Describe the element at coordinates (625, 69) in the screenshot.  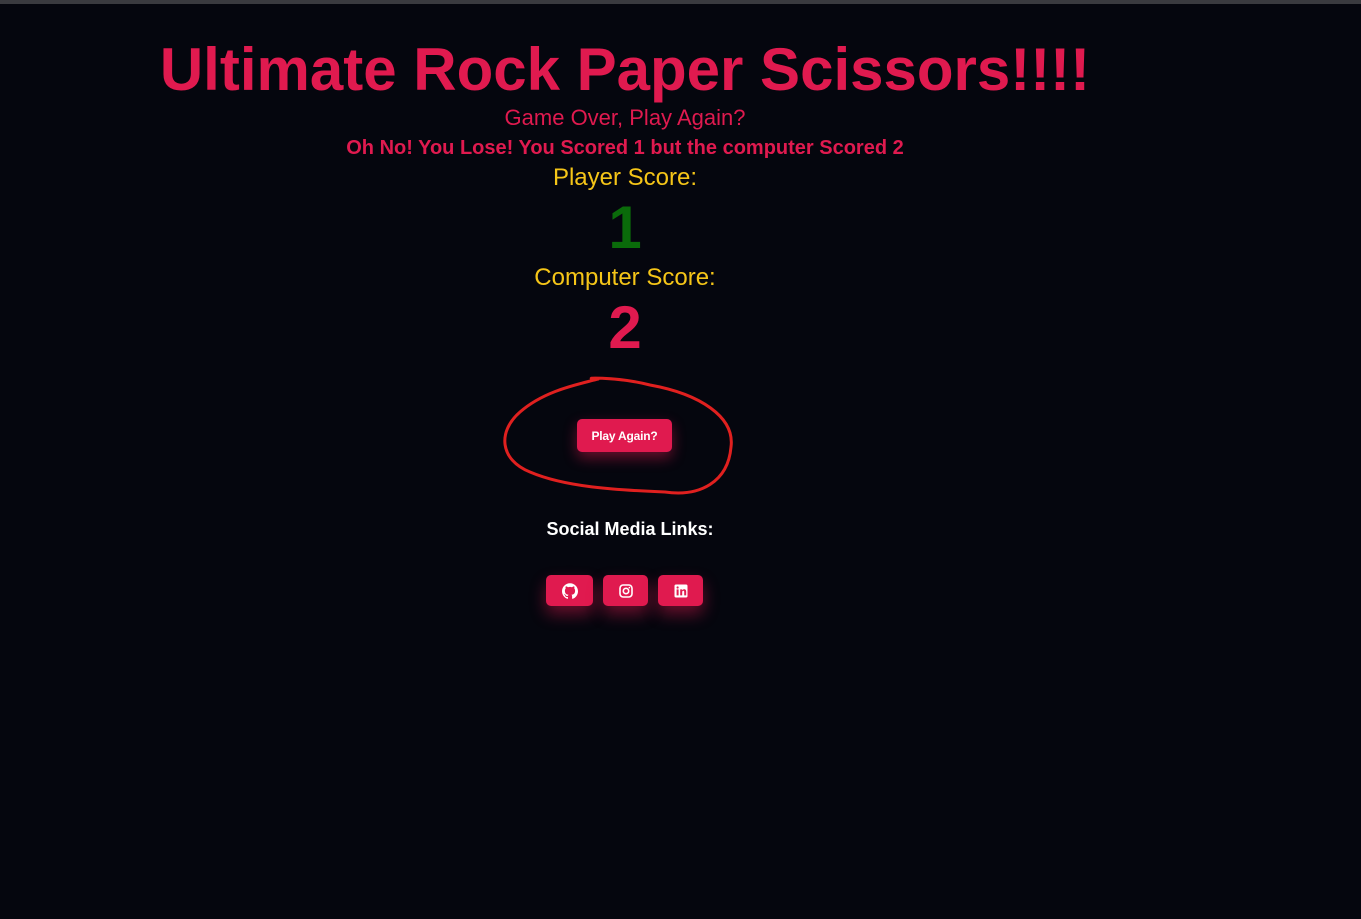
I see `page-title: Ultimate Rock Paper Scissors!!!!` at that location.